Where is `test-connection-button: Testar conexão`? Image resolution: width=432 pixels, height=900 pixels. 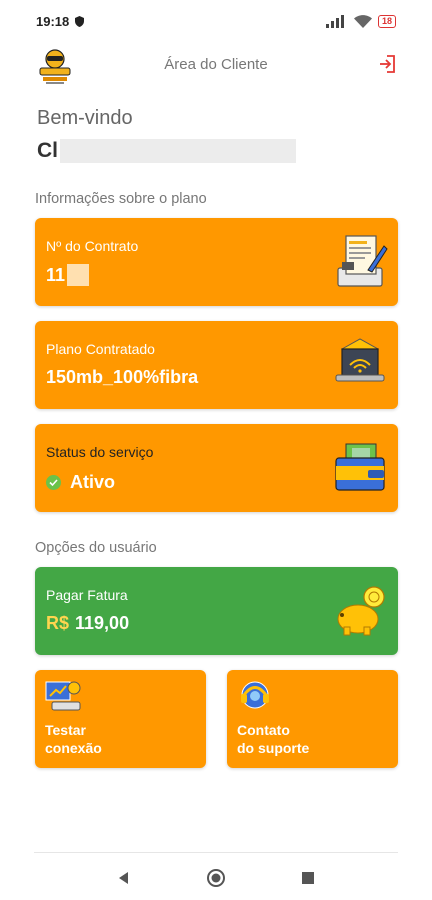
test-connection-button: Testar conexão is located at coordinates (120, 719).